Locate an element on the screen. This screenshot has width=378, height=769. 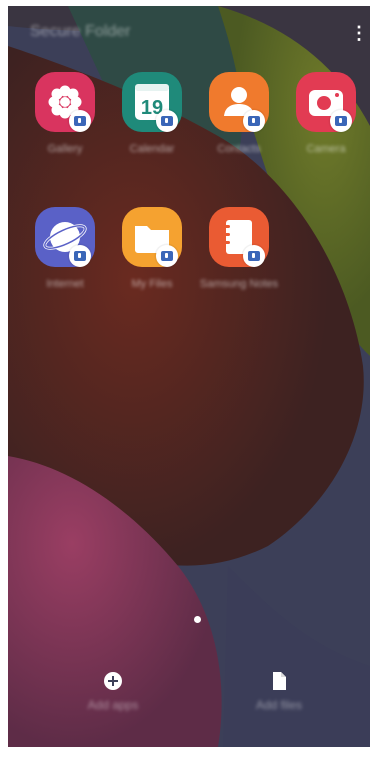
add-apps-label: Add apps is located at coordinates (113, 705).